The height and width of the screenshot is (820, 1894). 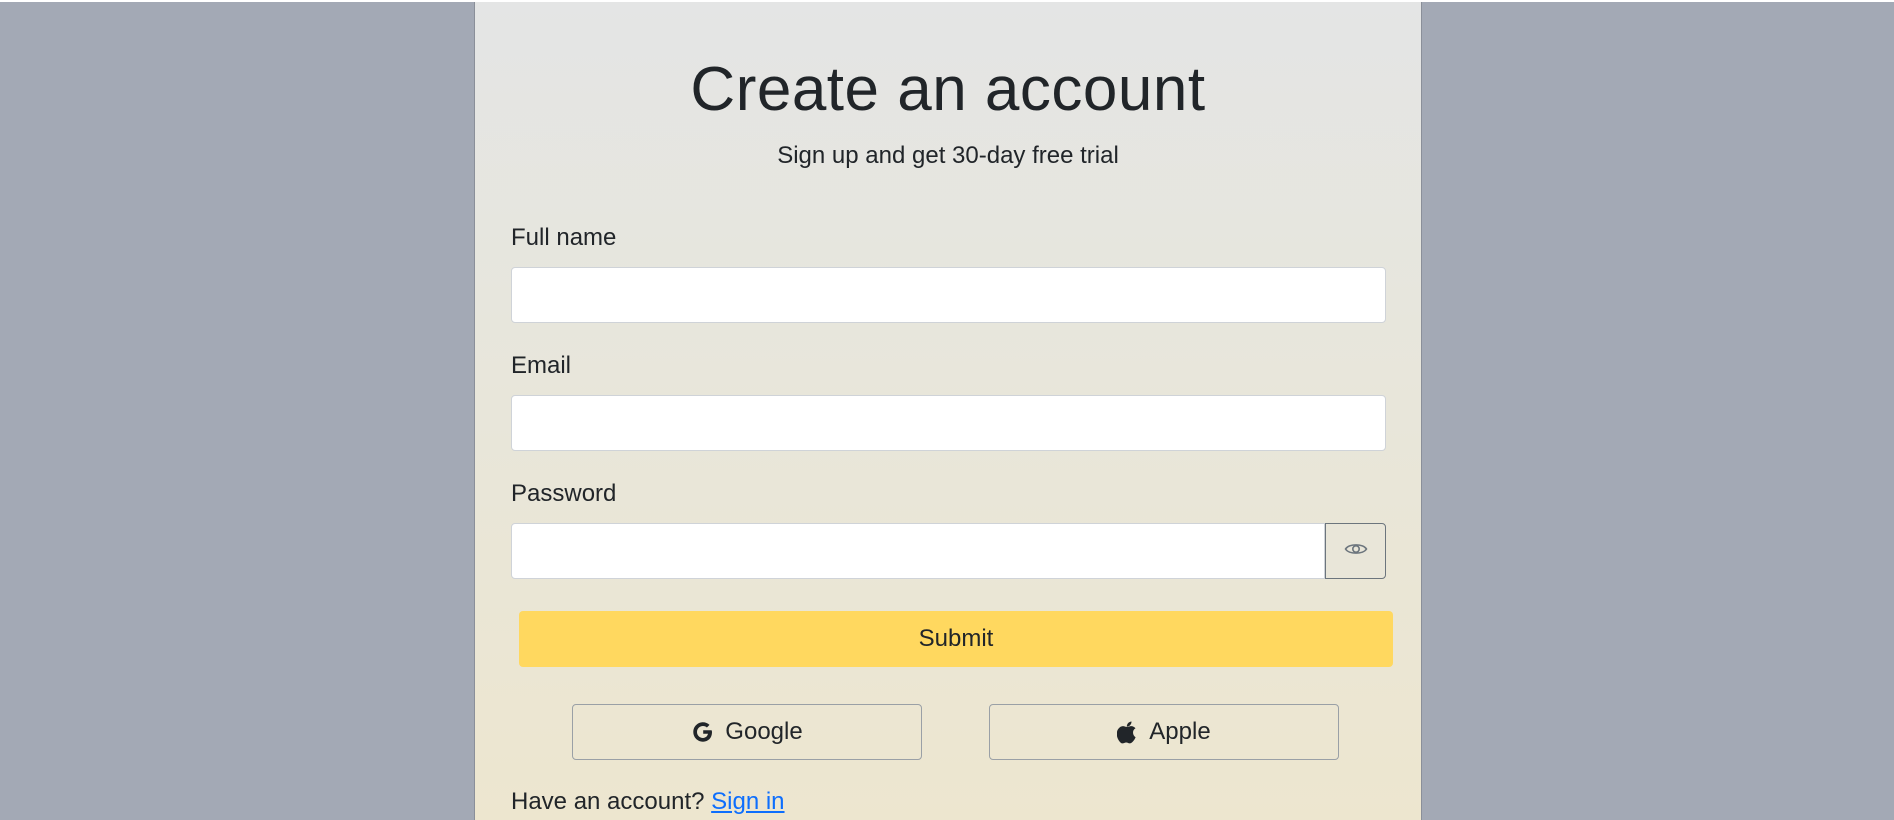 I want to click on signin-prompt: Have an account? Sign in, so click(x=648, y=802).